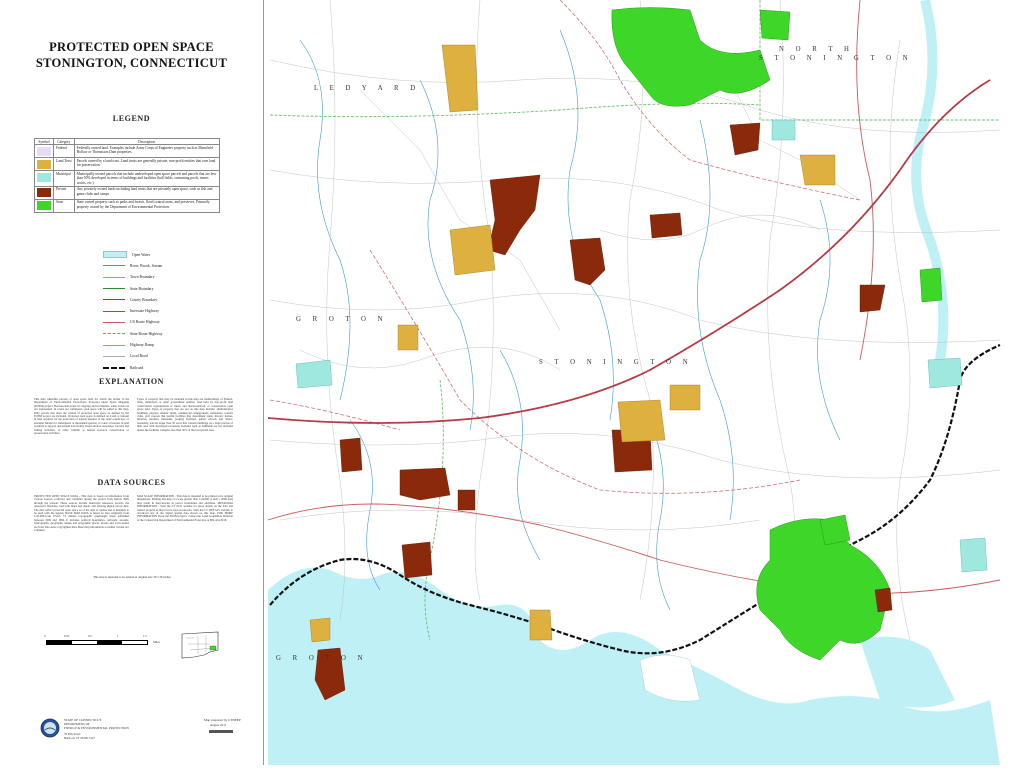 Image resolution: width=1020 pixels, height=770 pixels. Describe the element at coordinates (132, 367) in the screenshot. I see `legend-railroad: Railroad` at that location.